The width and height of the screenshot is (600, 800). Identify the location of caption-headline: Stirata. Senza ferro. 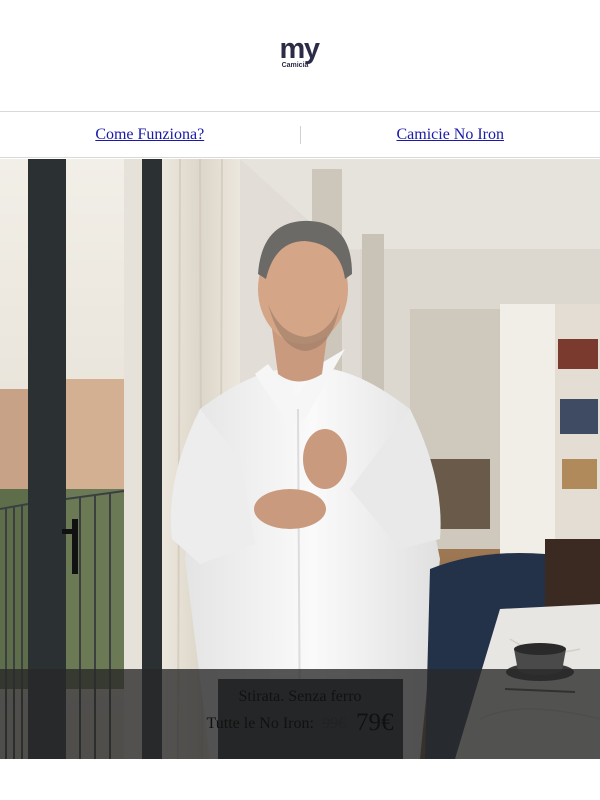
(300, 696).